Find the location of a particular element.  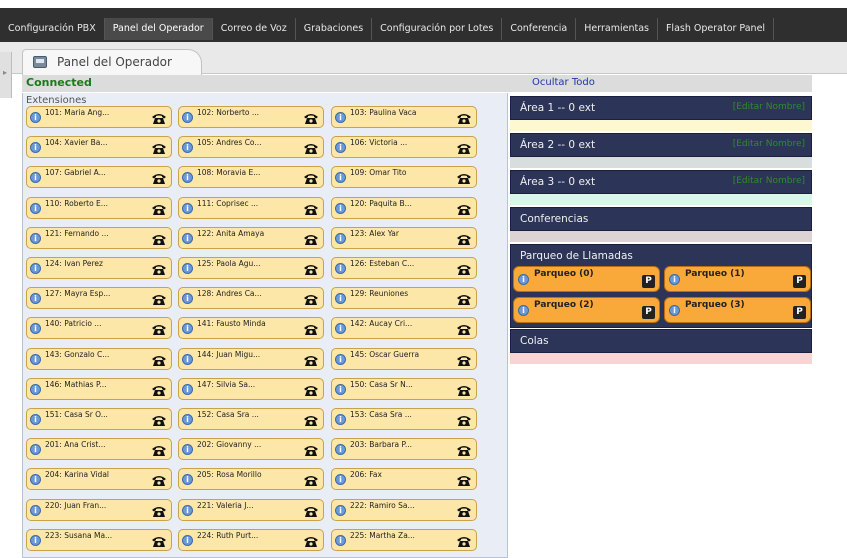

nav-item: Configuración por Lotes is located at coordinates (437, 29).